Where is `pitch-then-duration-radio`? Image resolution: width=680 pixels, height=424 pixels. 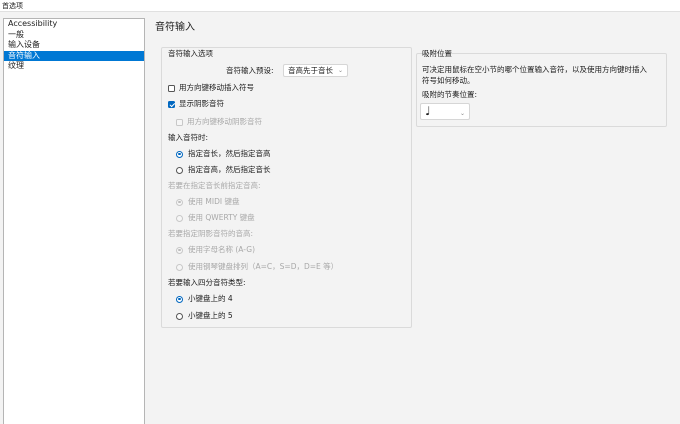 pitch-then-duration-radio is located at coordinates (179, 170).